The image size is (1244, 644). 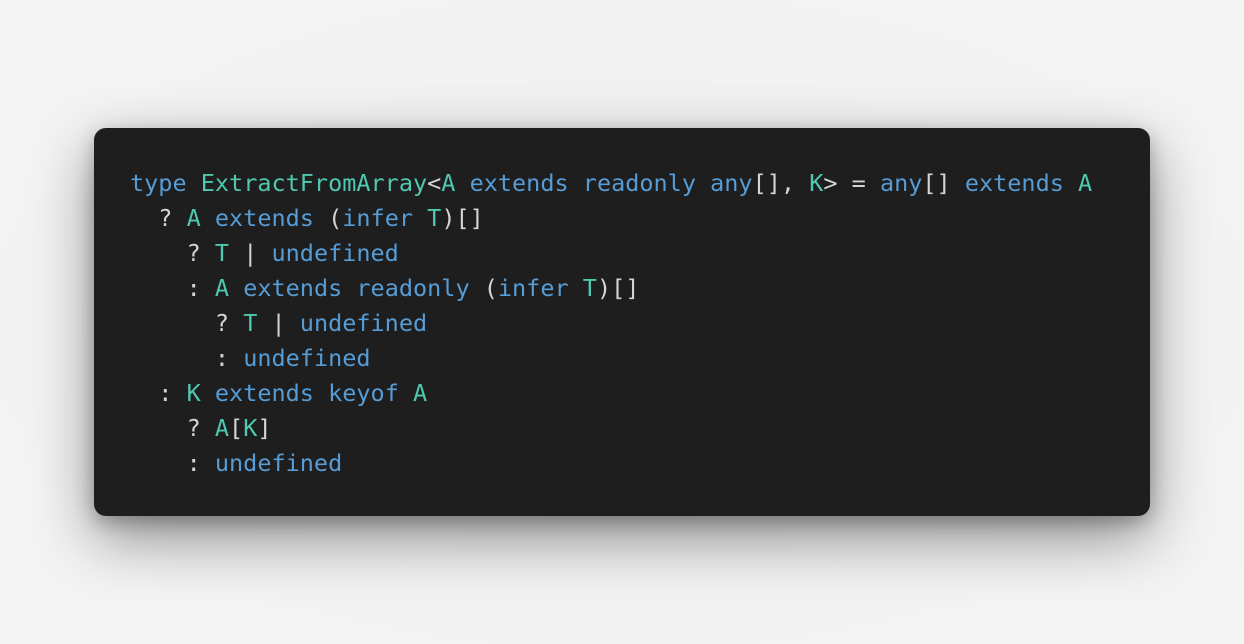 What do you see at coordinates (158, 183) in the screenshot?
I see `keyword-token: type` at bounding box center [158, 183].